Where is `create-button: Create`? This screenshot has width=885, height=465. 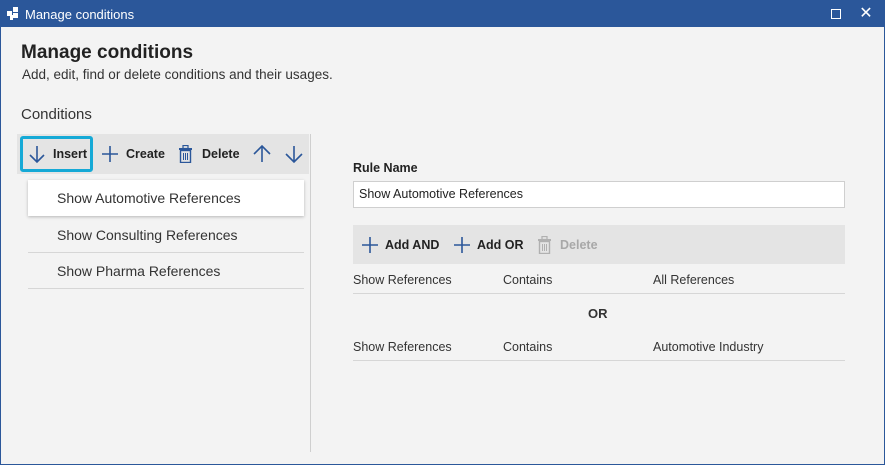 create-button: Create is located at coordinates (133, 154).